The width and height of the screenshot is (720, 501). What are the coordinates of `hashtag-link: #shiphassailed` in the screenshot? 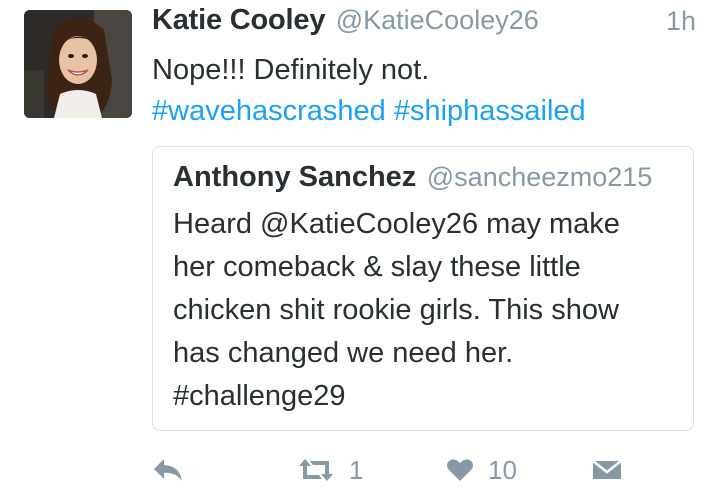 It's located at (490, 111).